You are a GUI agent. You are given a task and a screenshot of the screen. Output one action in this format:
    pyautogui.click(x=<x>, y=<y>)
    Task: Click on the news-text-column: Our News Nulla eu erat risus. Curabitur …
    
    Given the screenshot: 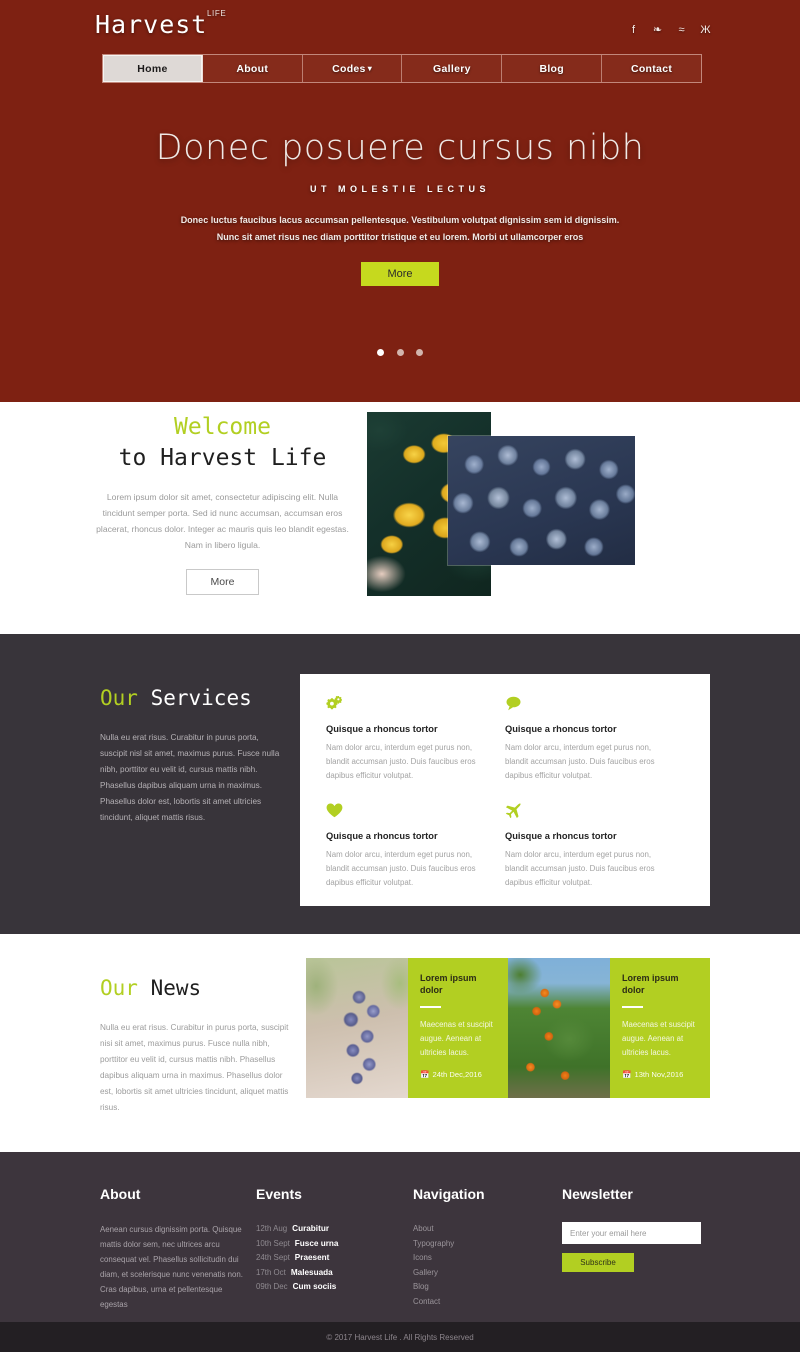 What is the action you would take?
    pyautogui.click(x=195, y=1046)
    